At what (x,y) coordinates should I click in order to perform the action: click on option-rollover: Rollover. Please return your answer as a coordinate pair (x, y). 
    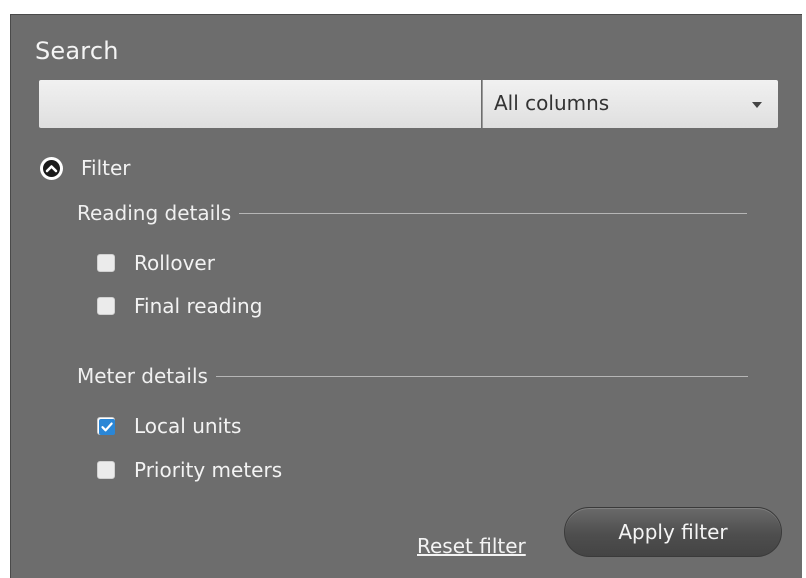
    Looking at the image, I should click on (156, 263).